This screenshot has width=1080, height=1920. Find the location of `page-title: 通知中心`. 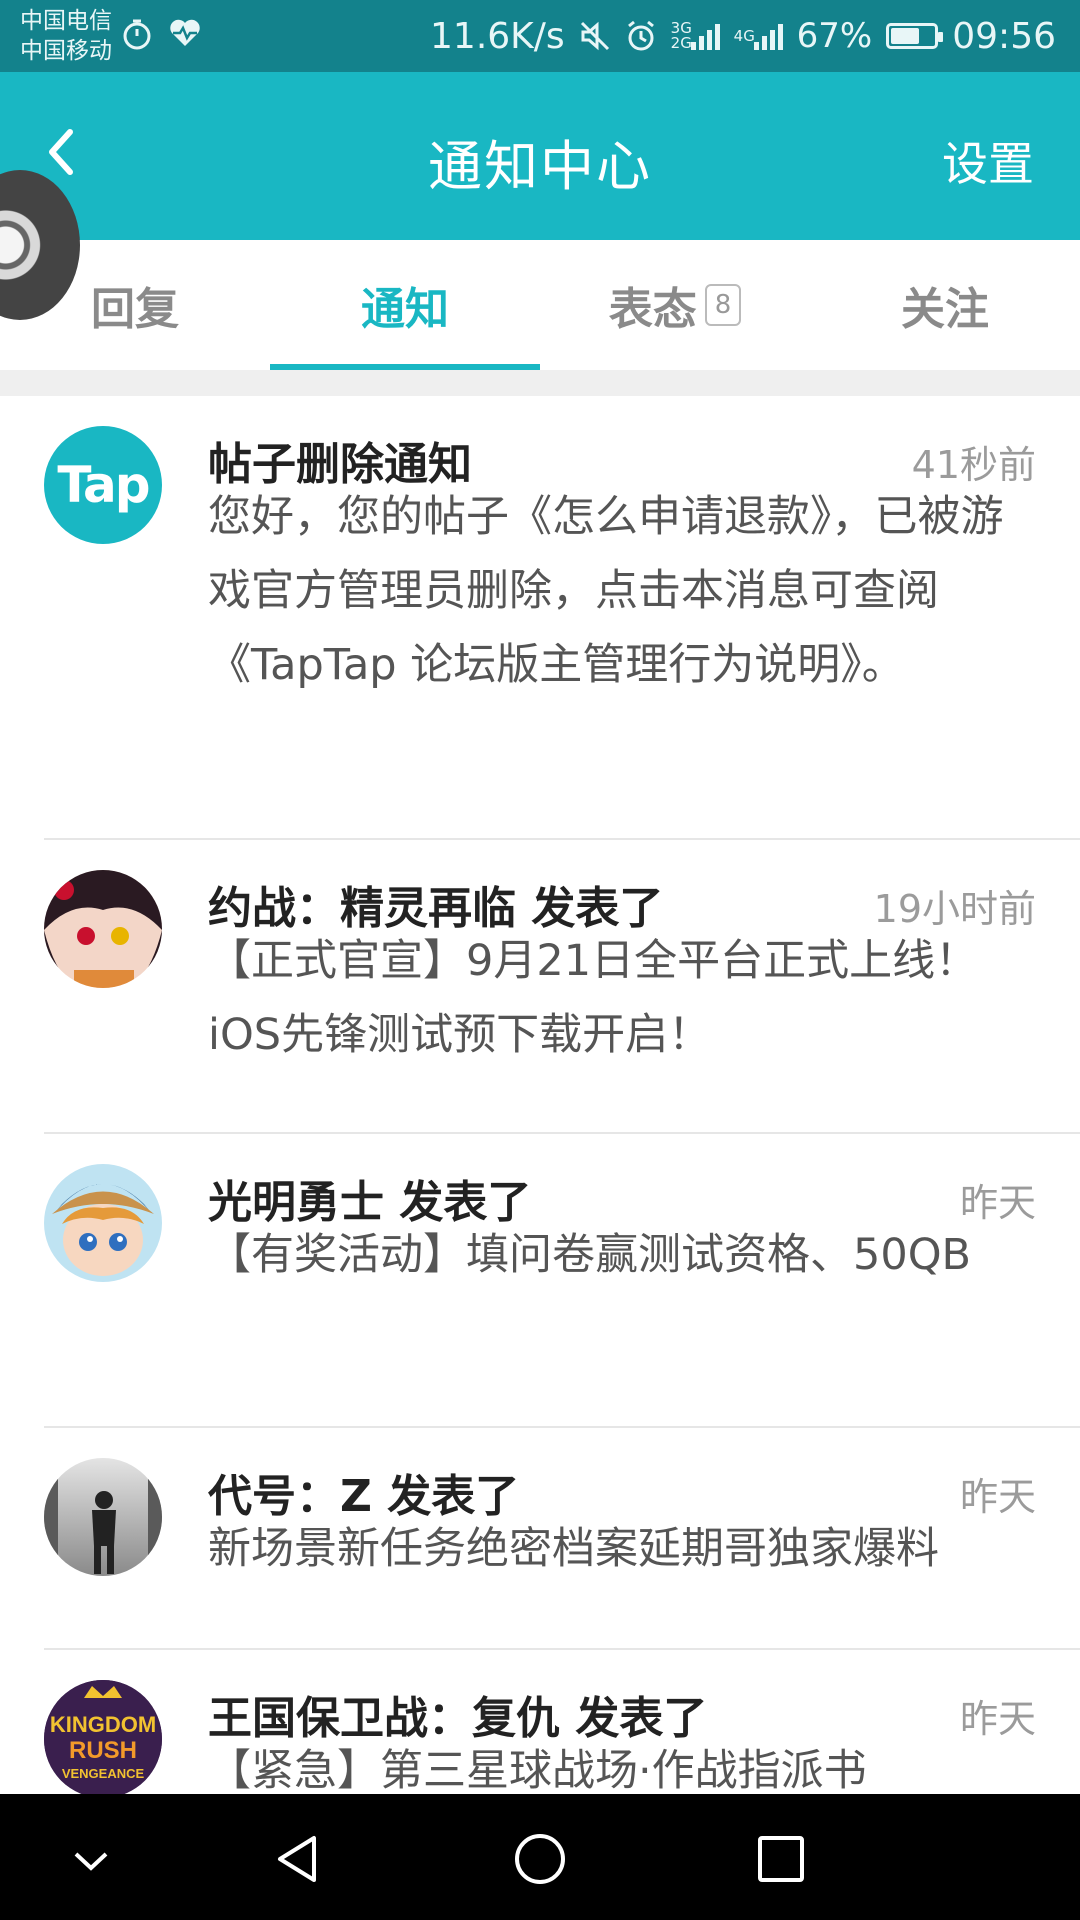

page-title: 通知中心 is located at coordinates (540, 166).